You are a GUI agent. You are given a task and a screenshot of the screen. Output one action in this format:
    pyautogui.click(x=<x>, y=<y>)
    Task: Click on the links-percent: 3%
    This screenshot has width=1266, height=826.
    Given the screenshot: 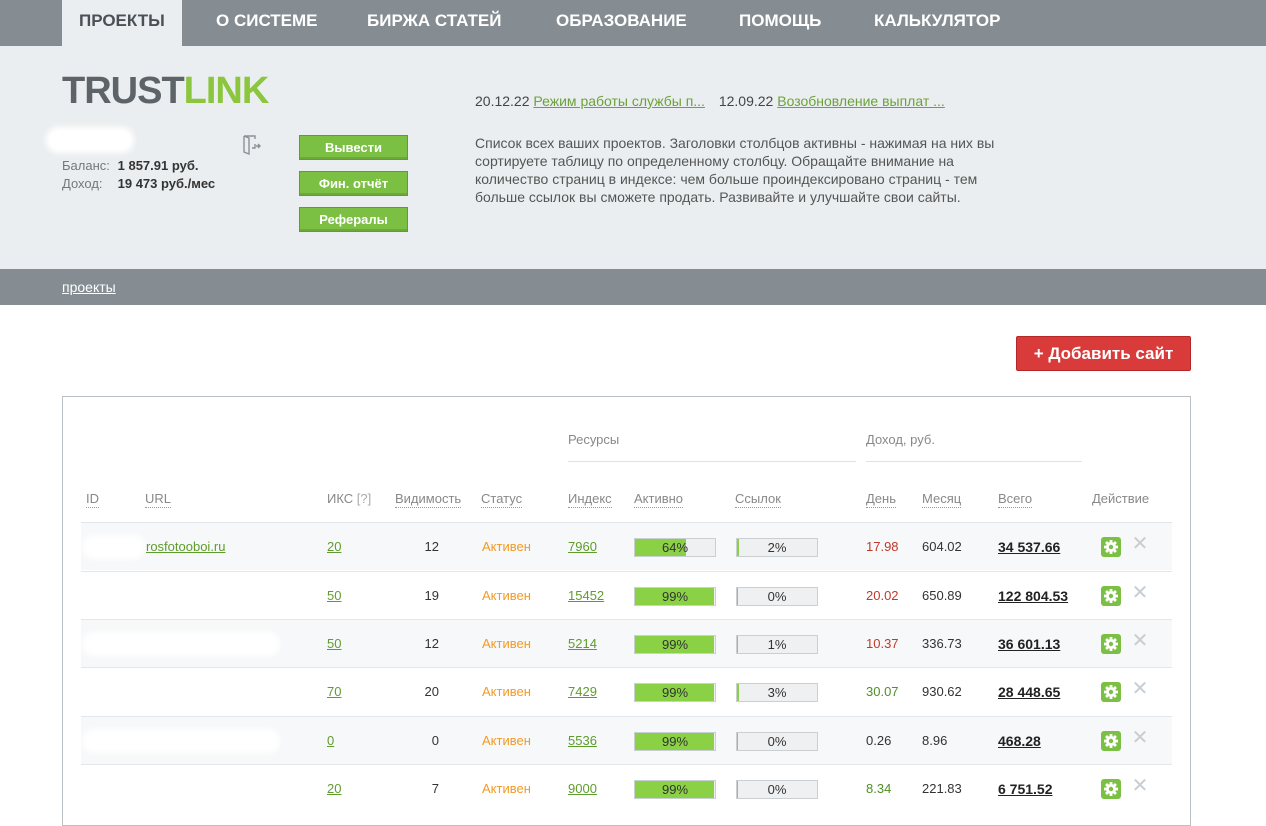 What is the action you would take?
    pyautogui.click(x=777, y=692)
    